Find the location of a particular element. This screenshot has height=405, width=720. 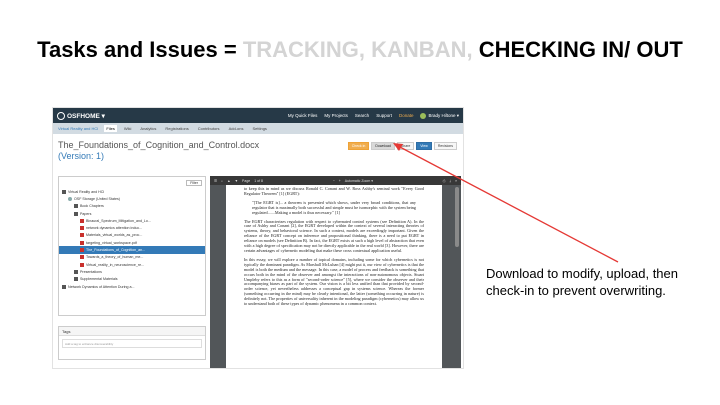

osf-logo-icon is located at coordinates (61, 115).